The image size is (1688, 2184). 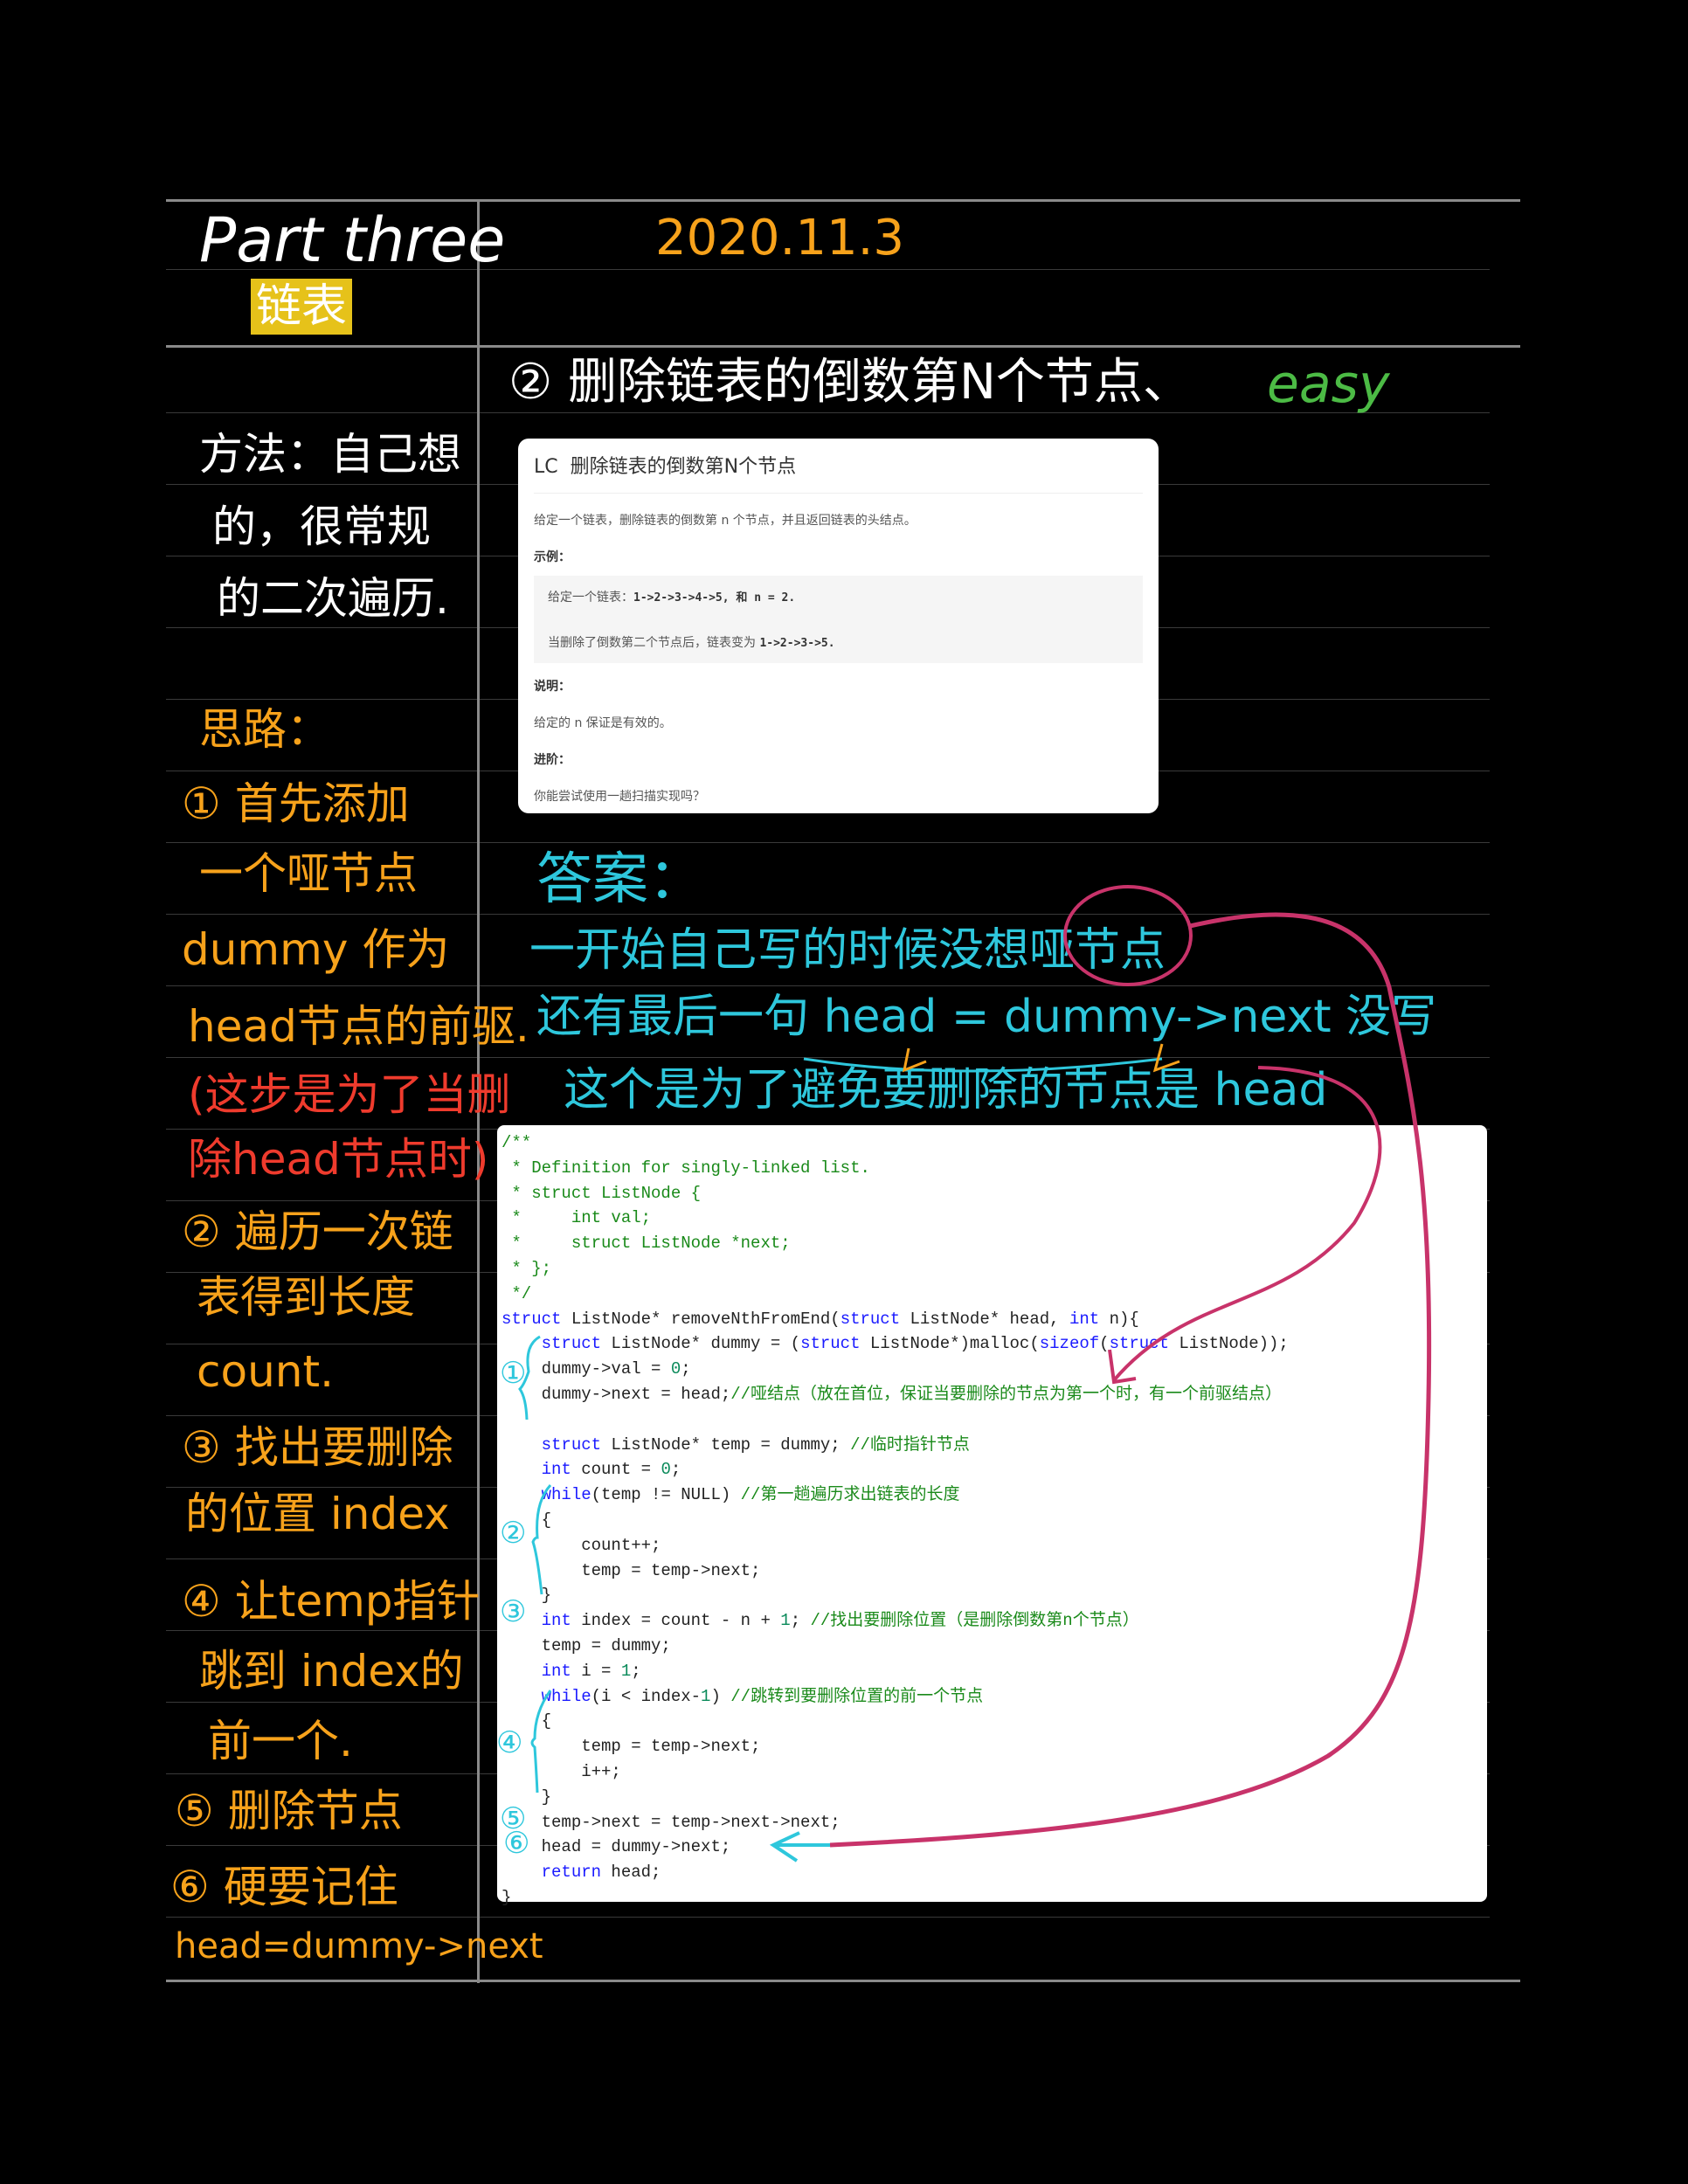 What do you see at coordinates (330, 454) in the screenshot?
I see `method-note: 方法：自己想` at bounding box center [330, 454].